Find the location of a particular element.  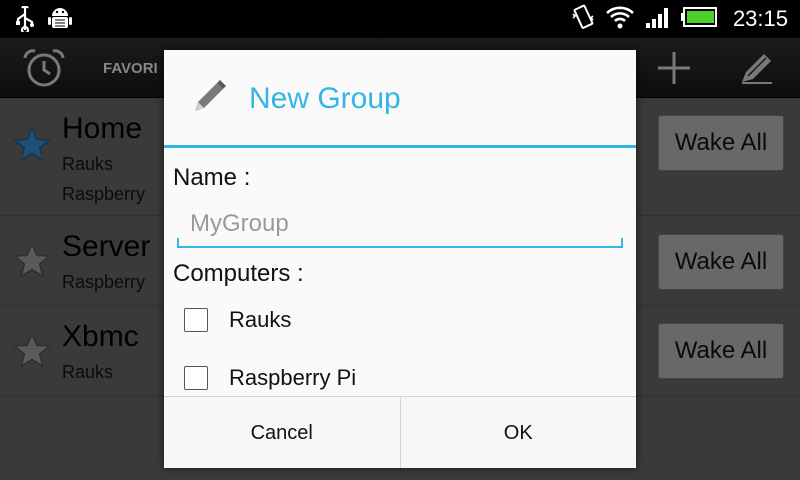

group-name-input is located at coordinates (400, 225).